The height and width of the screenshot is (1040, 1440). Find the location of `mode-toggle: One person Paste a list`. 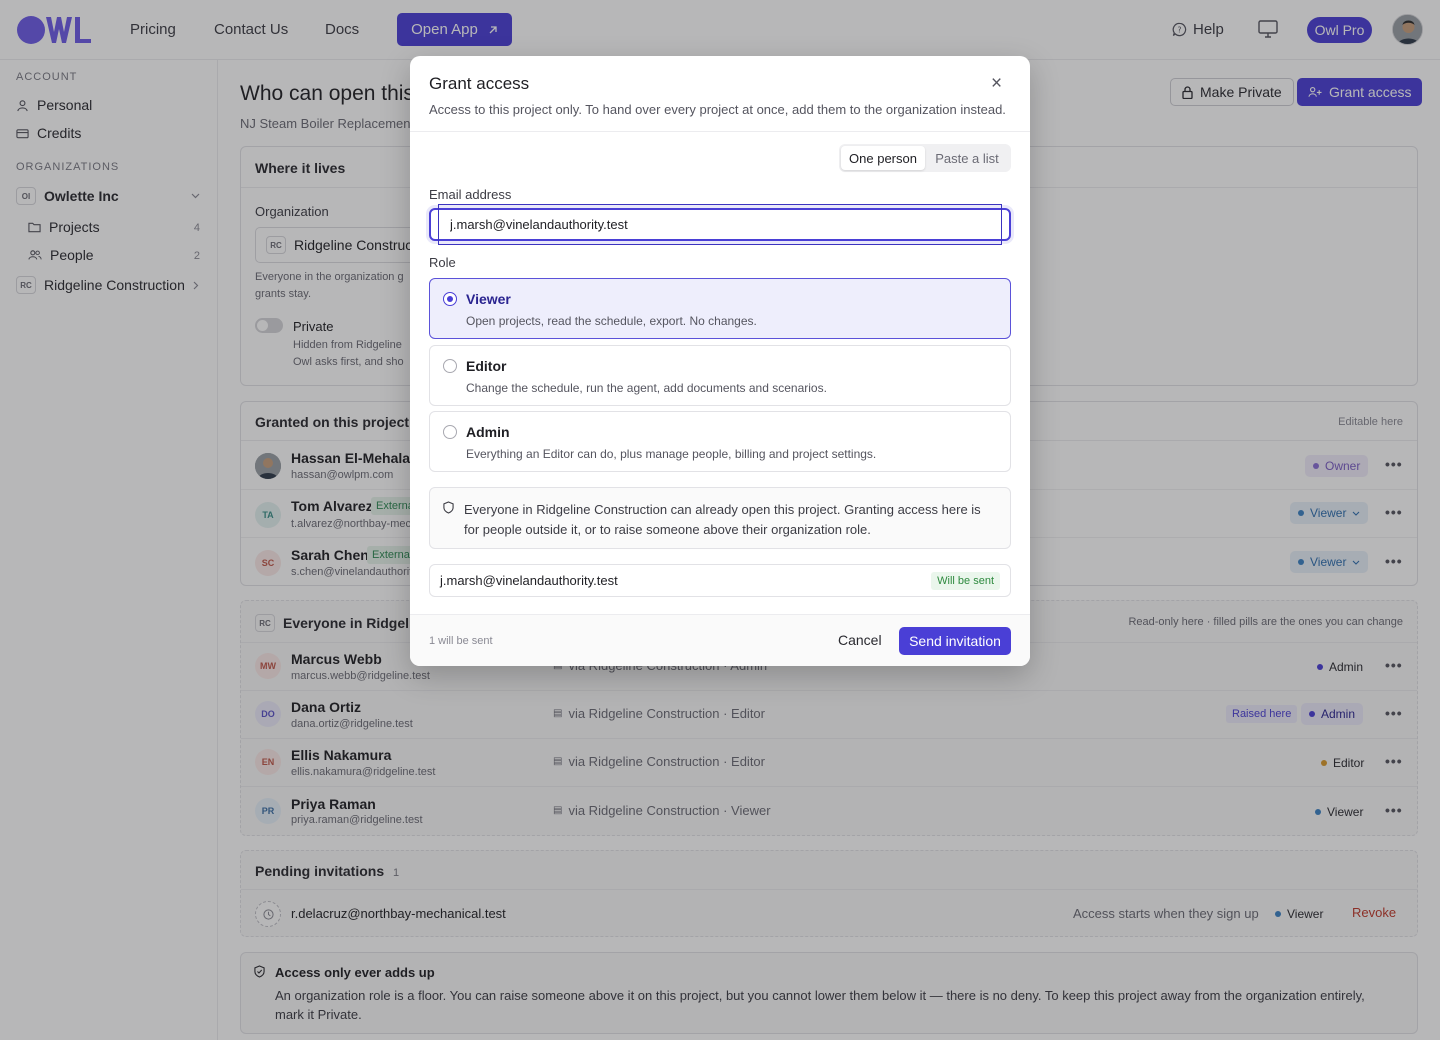

mode-toggle: One person Paste a list is located at coordinates (925, 158).